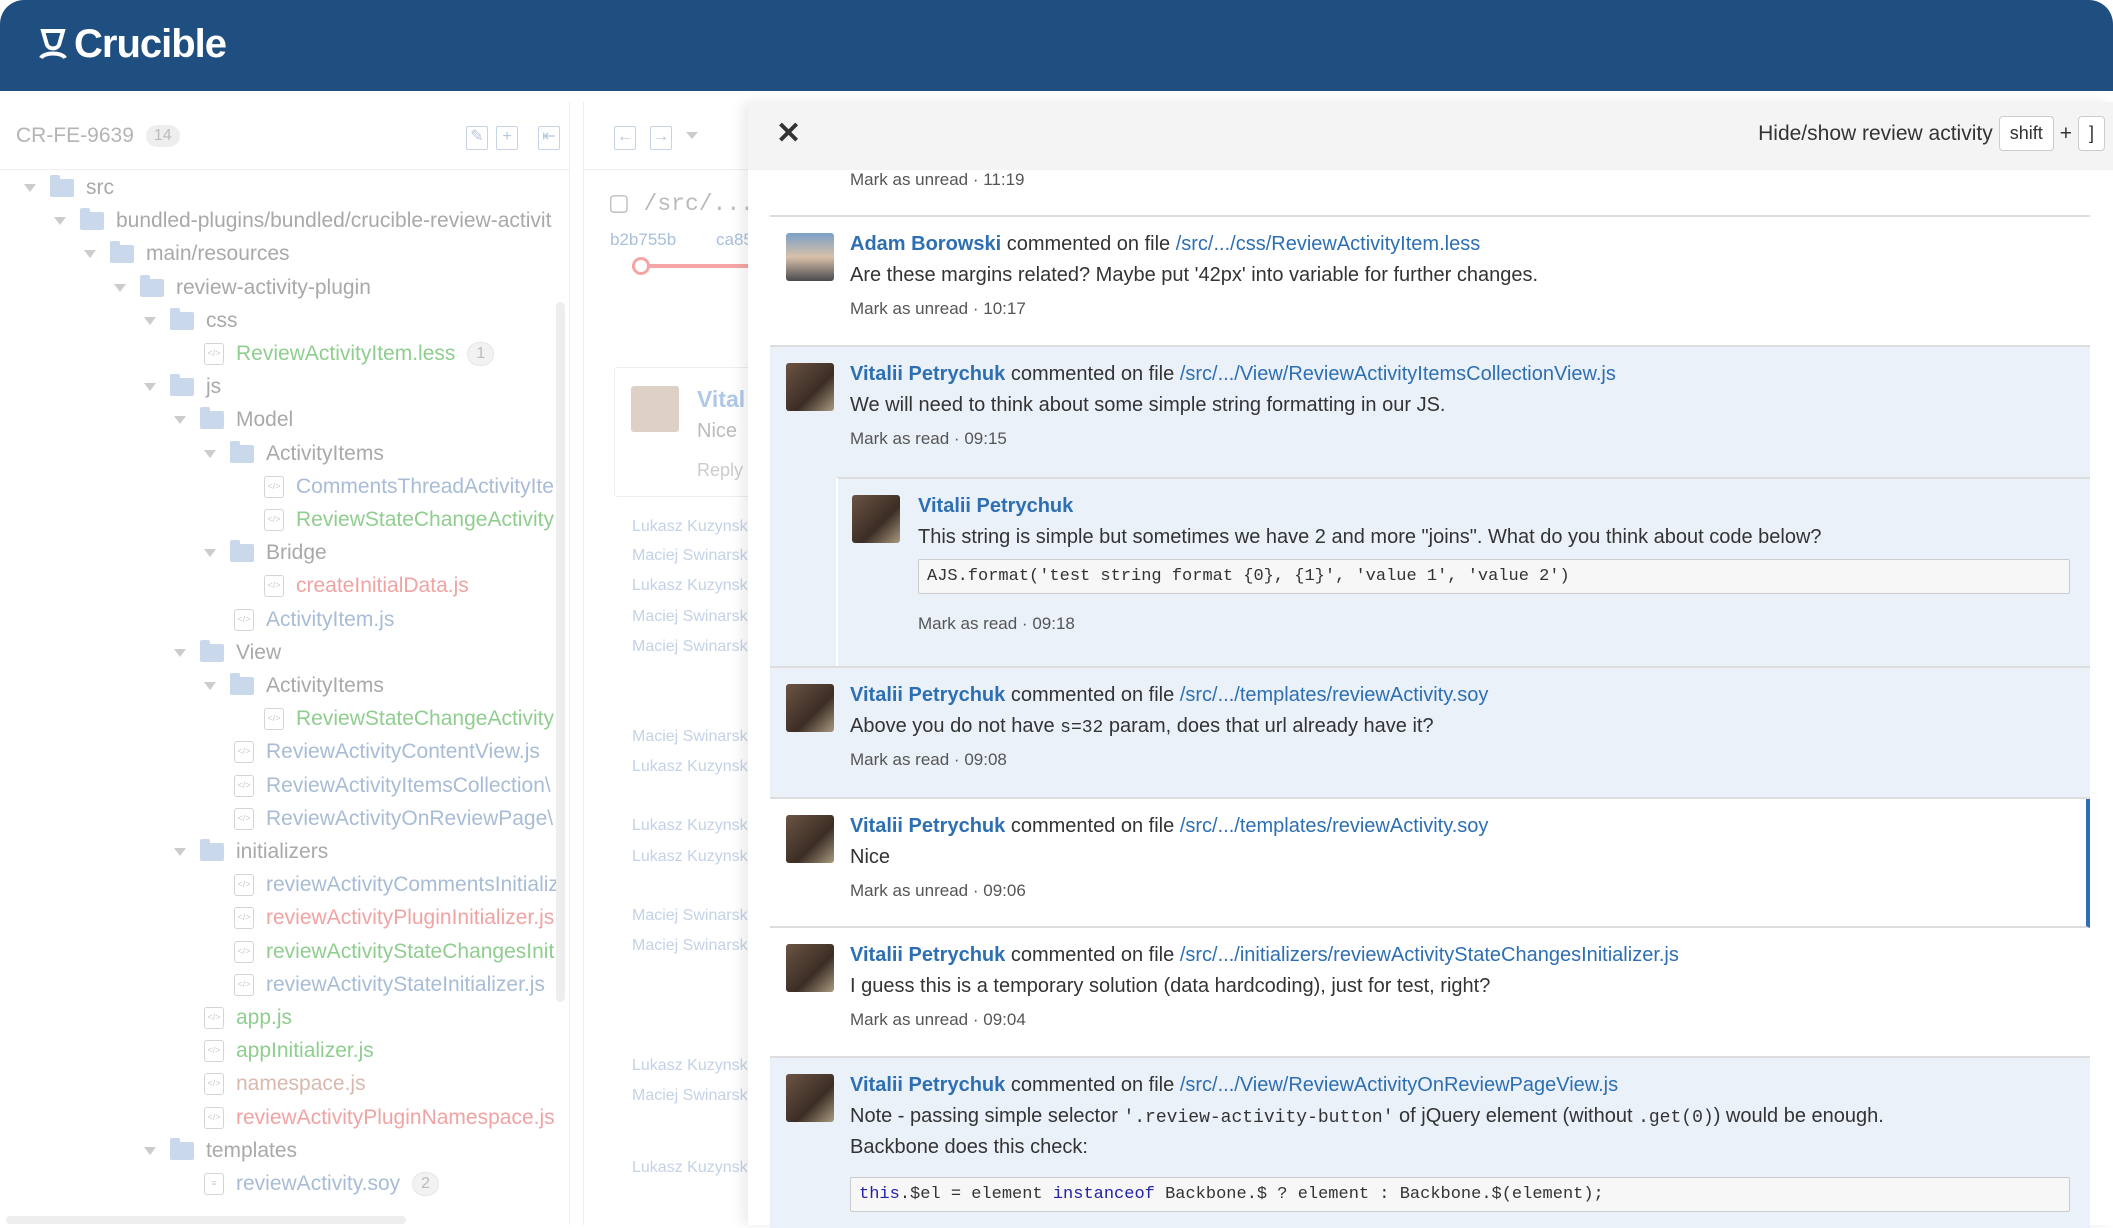  Describe the element at coordinates (641, 266) in the screenshot. I see `slider-handle` at that location.